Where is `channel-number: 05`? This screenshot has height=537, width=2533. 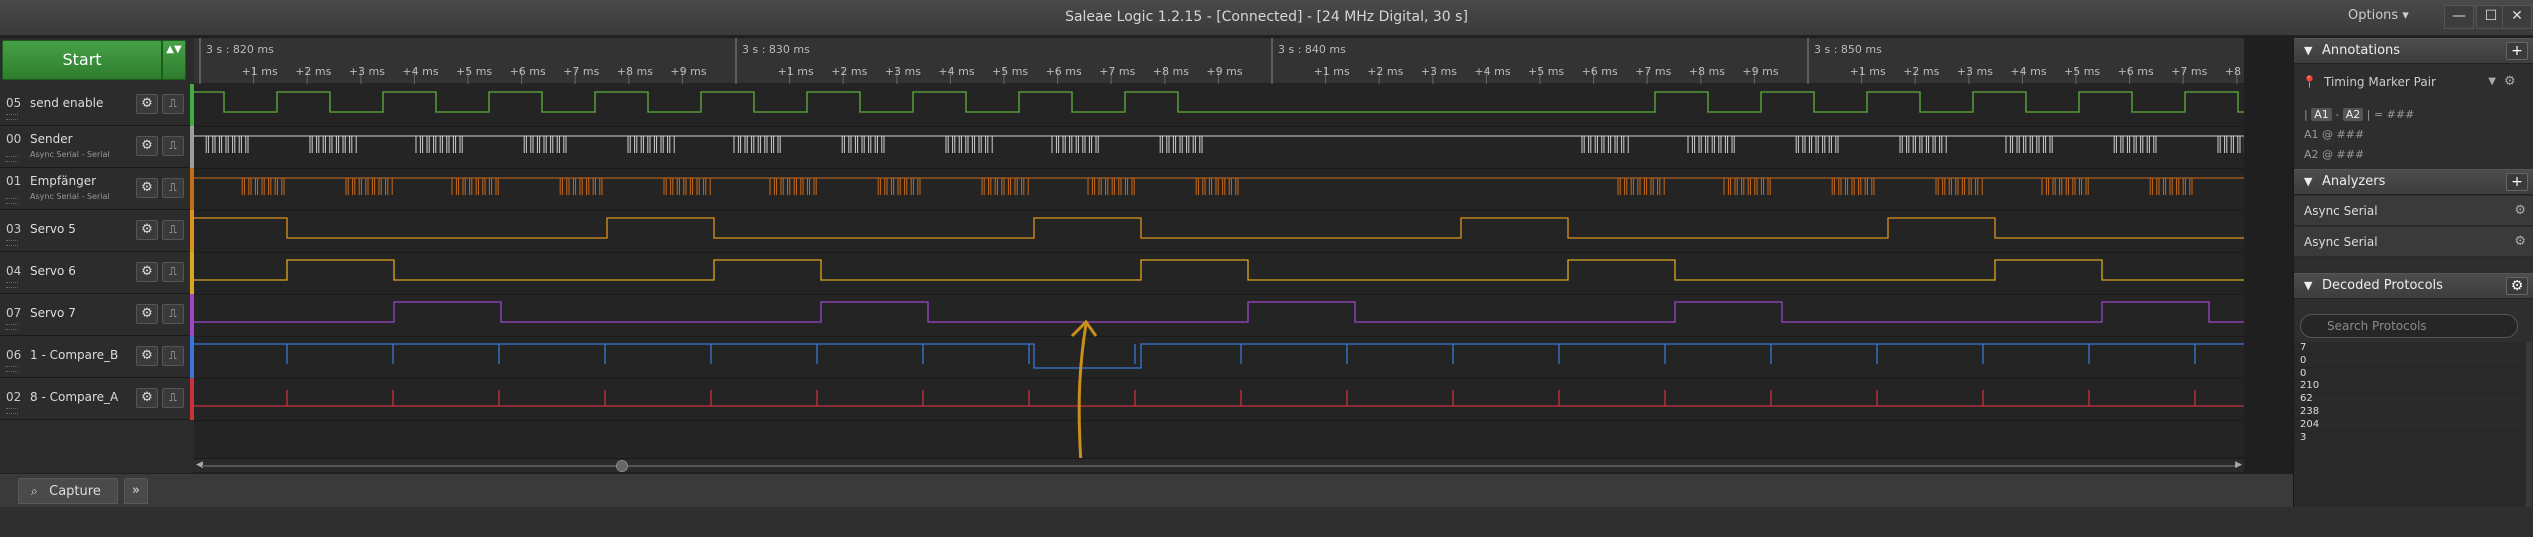 channel-number: 05 is located at coordinates (14, 103).